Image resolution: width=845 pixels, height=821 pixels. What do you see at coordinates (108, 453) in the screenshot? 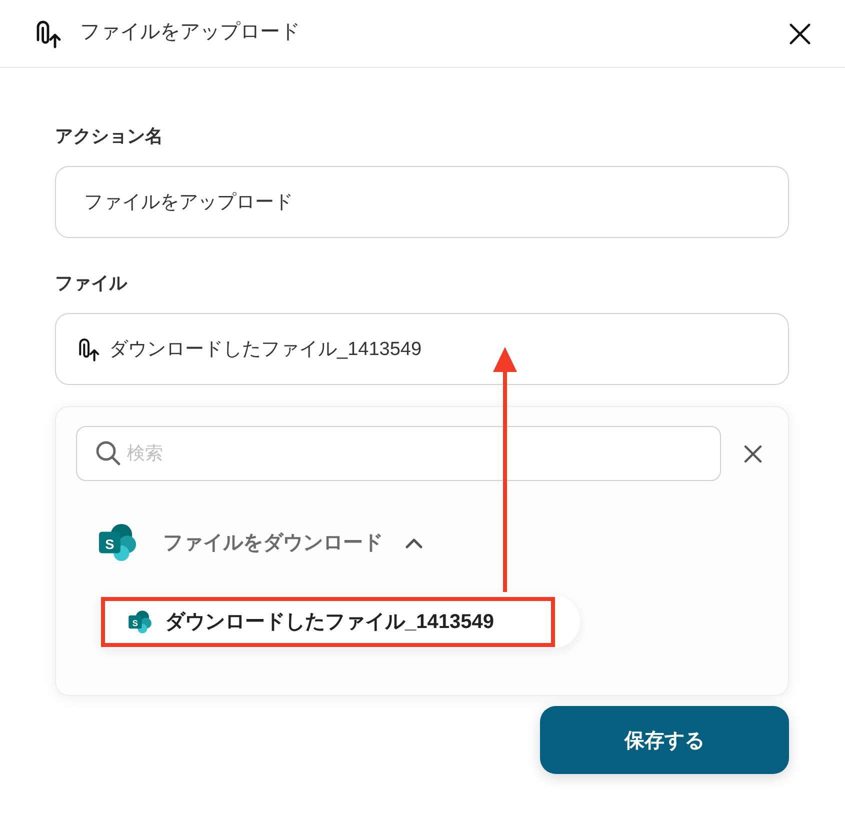
I see `search-icon` at bounding box center [108, 453].